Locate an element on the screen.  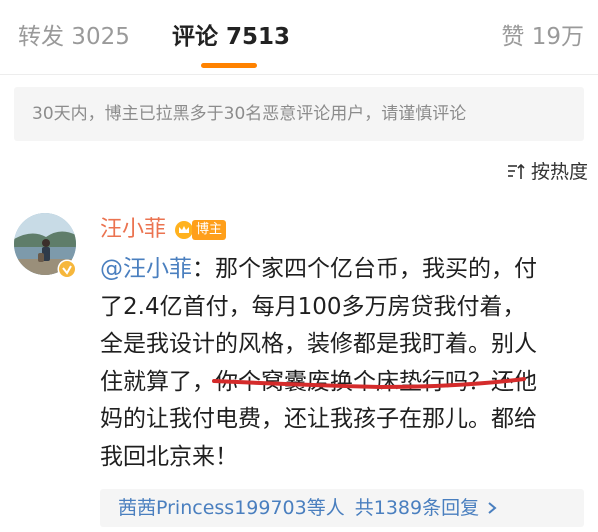
replies-summary: 茜茜Princess199703等人 共1389条回复 is located at coordinates (342, 508).